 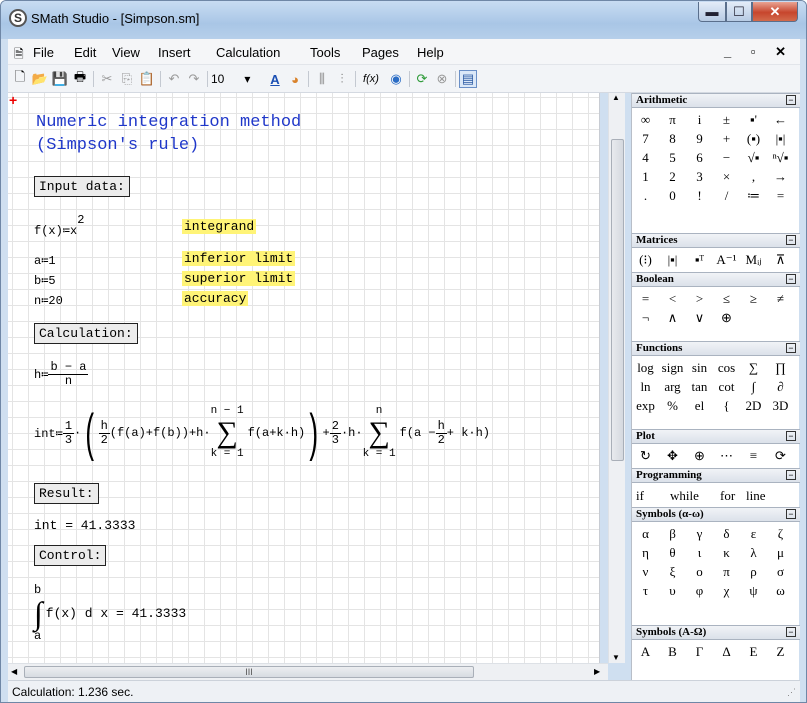 What do you see at coordinates (780, 176) in the screenshot?
I see `arithmetic-key-23: →` at bounding box center [780, 176].